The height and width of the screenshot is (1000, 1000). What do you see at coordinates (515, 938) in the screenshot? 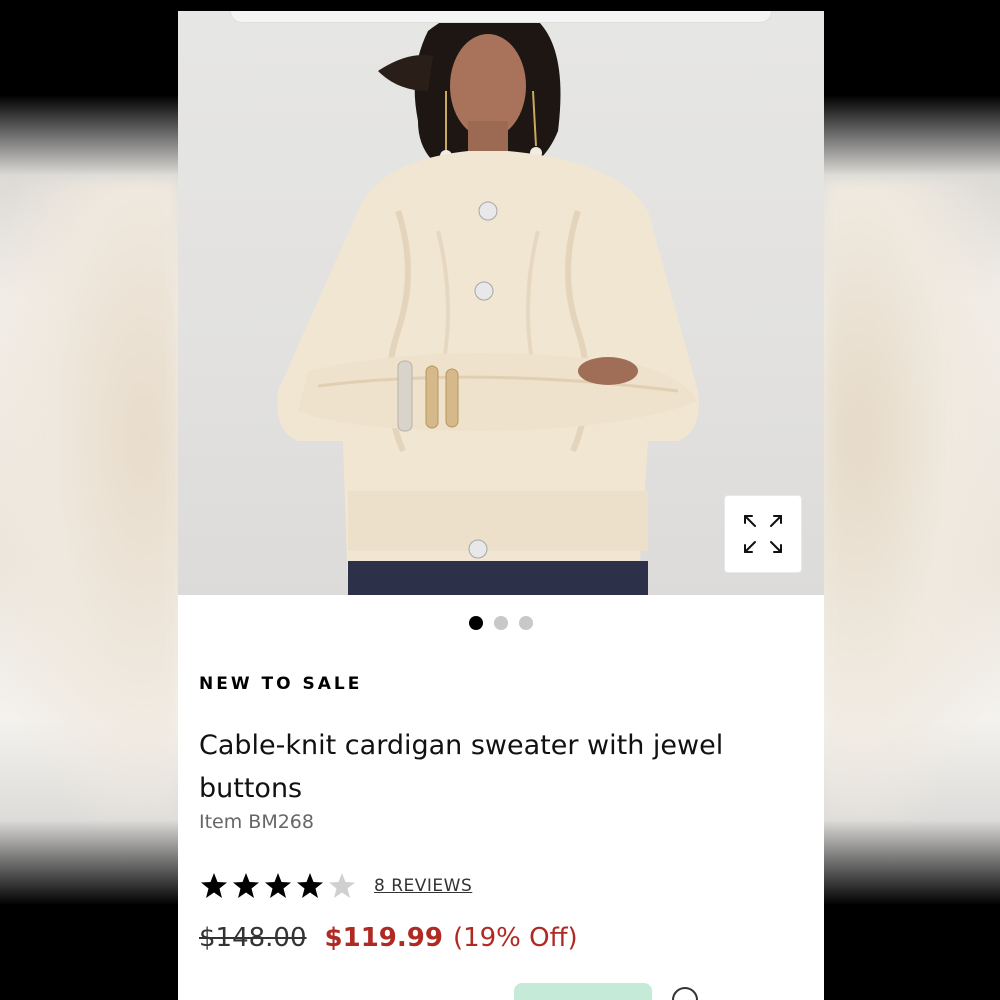
I see `discount-percent: (19% Off)` at bounding box center [515, 938].